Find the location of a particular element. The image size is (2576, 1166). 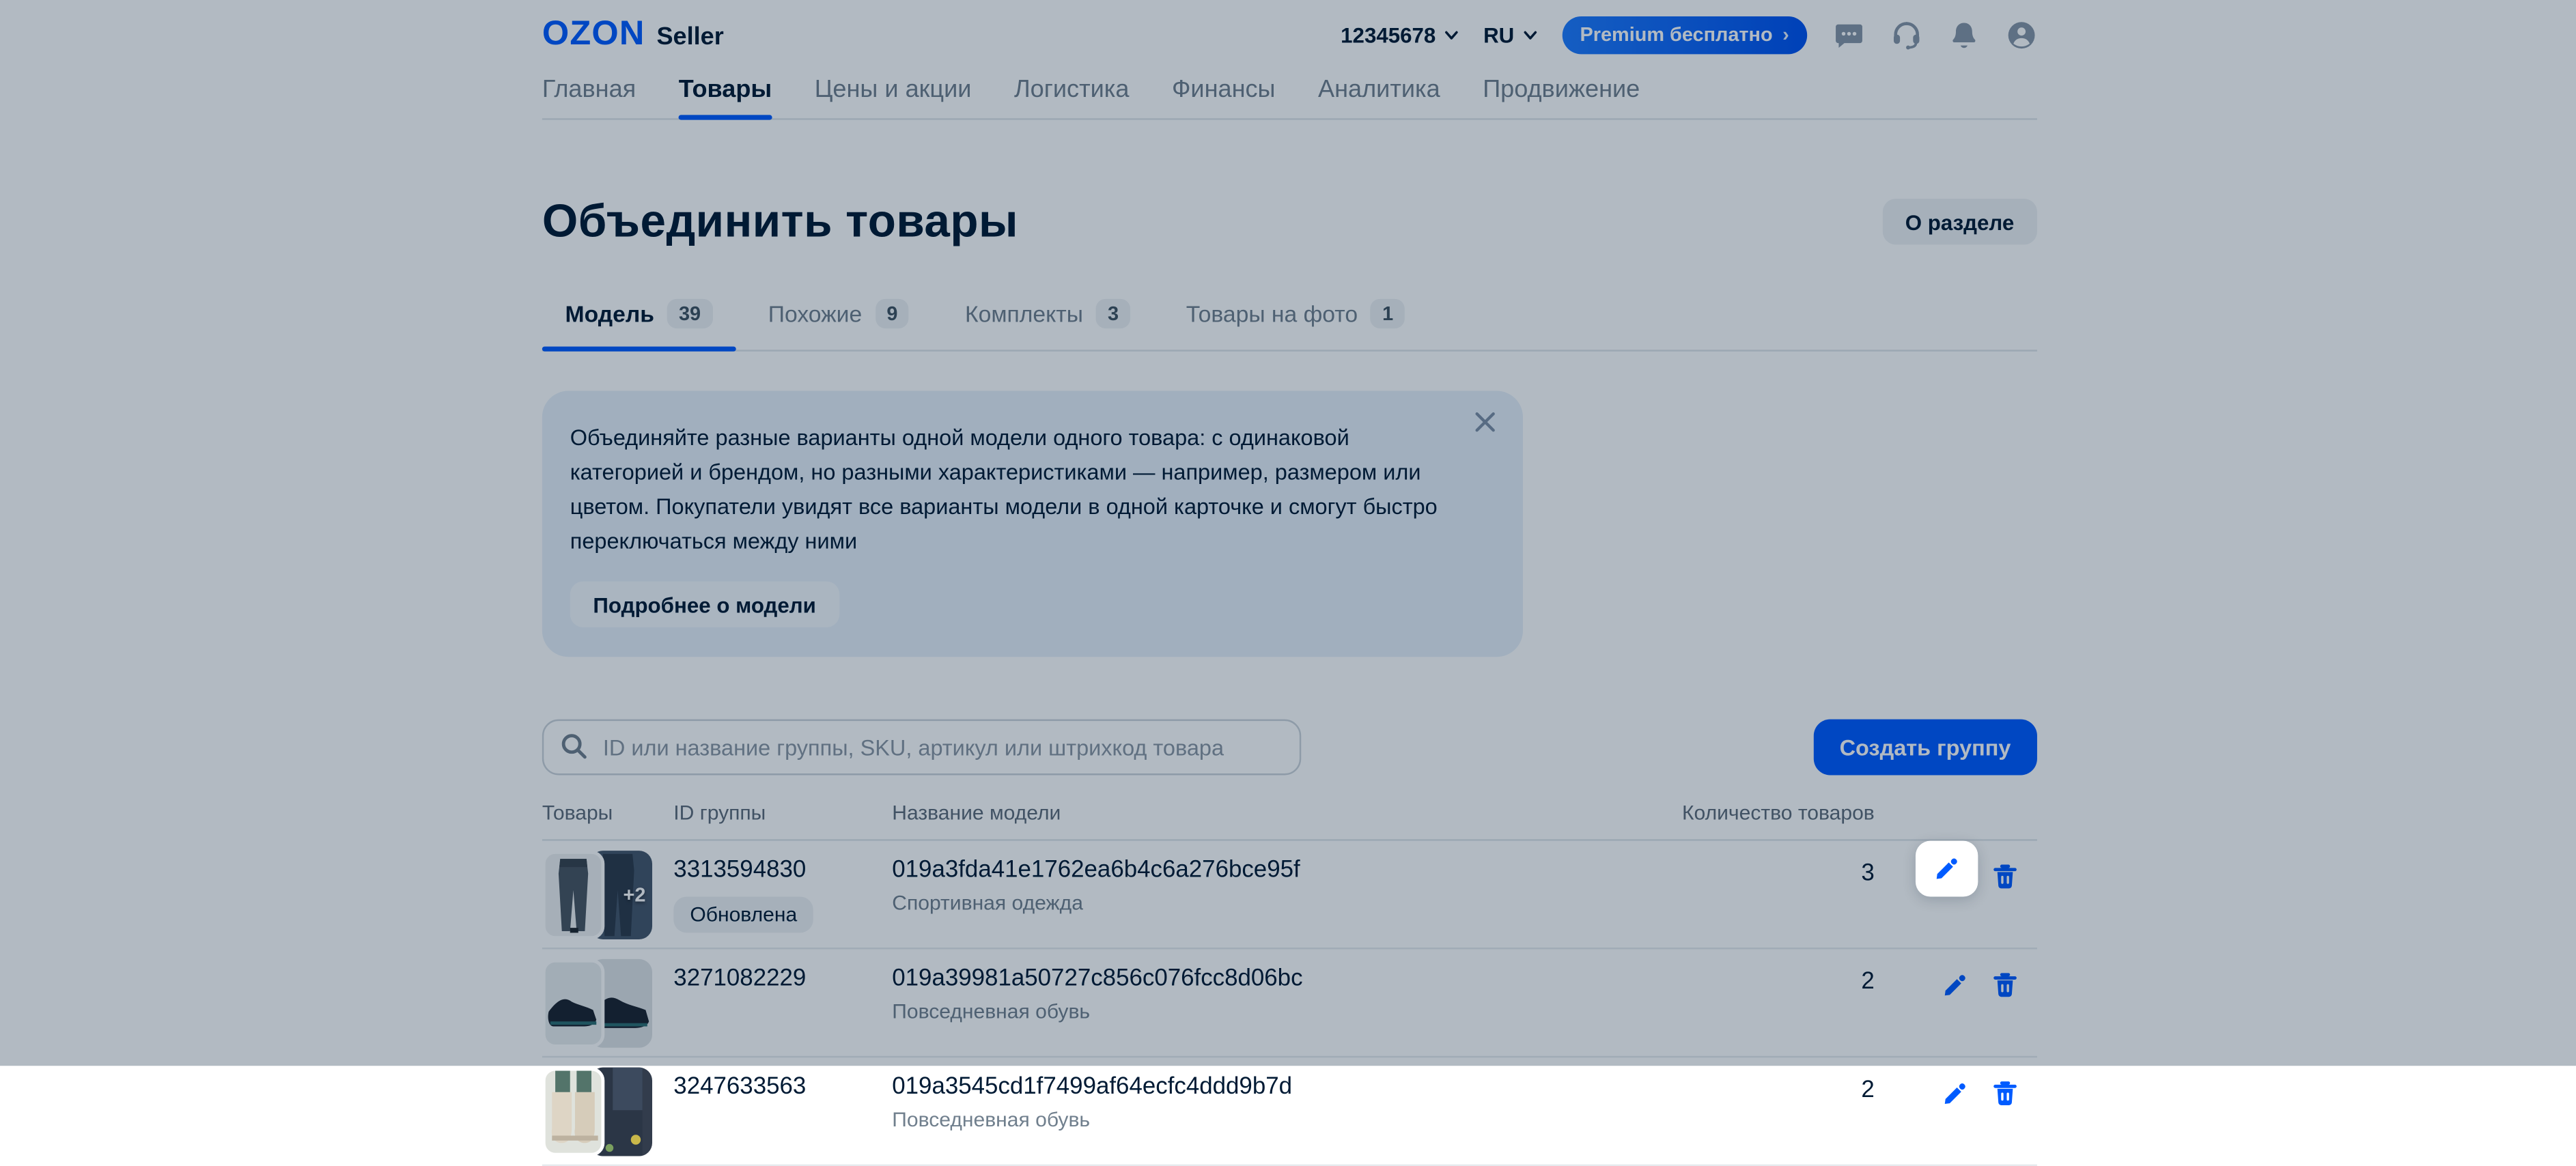

tab-komplekty: Комплекты 3 is located at coordinates (1047, 324).